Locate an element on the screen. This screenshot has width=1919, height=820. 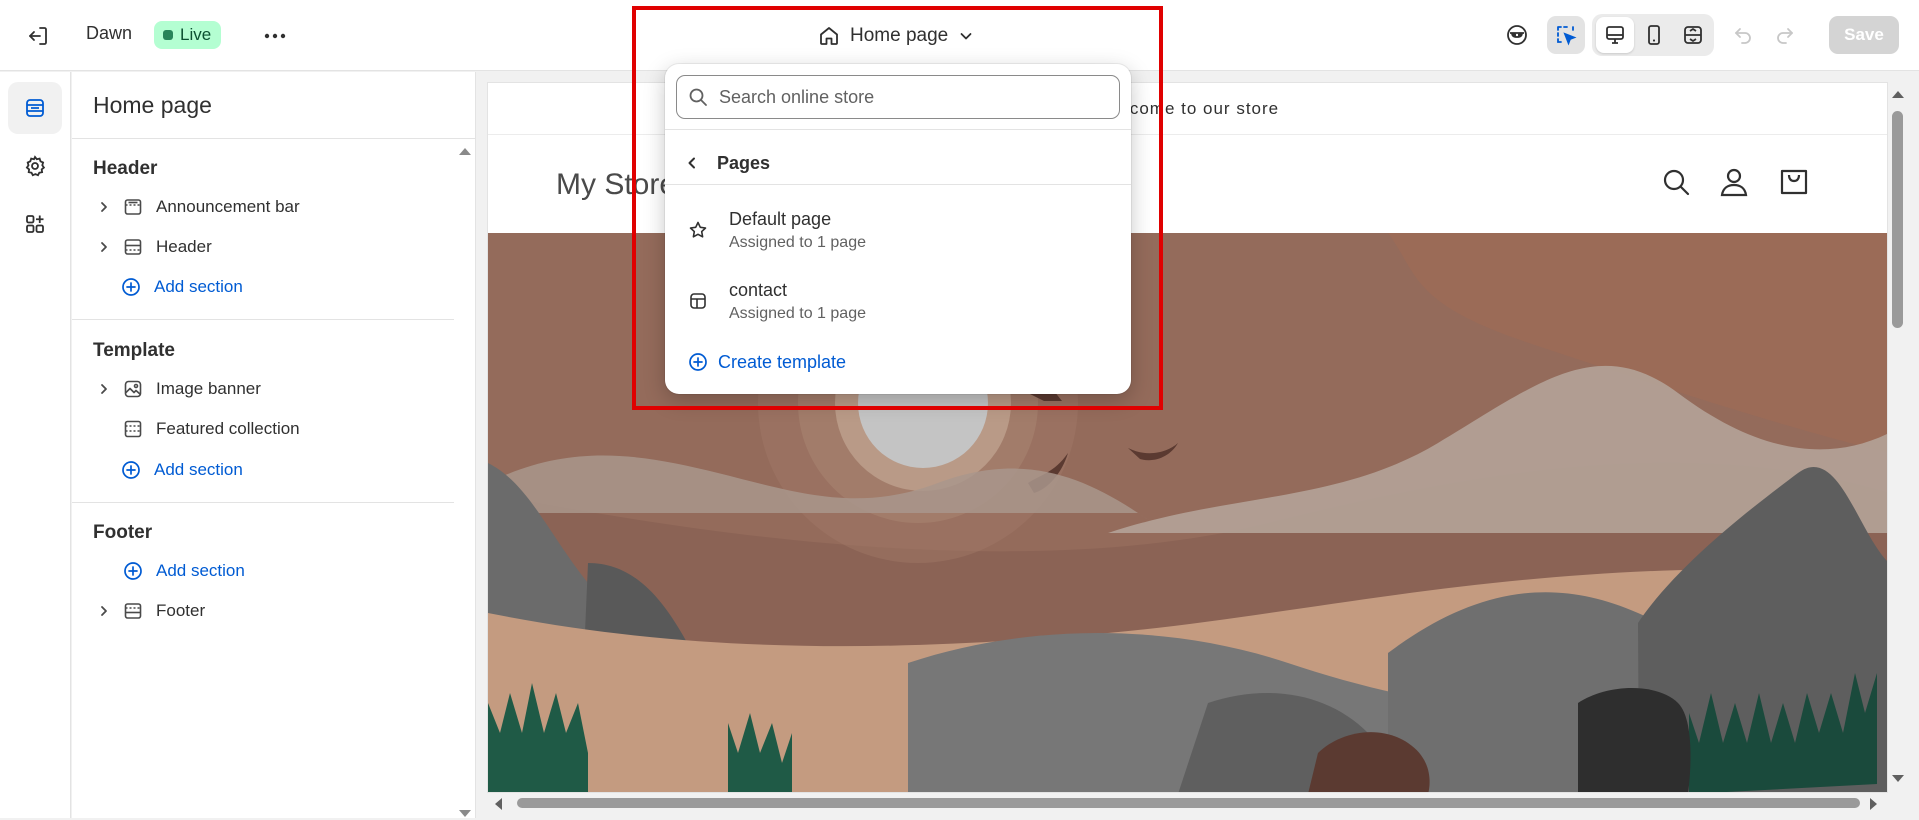
cart-icon is located at coordinates (1794, 182).